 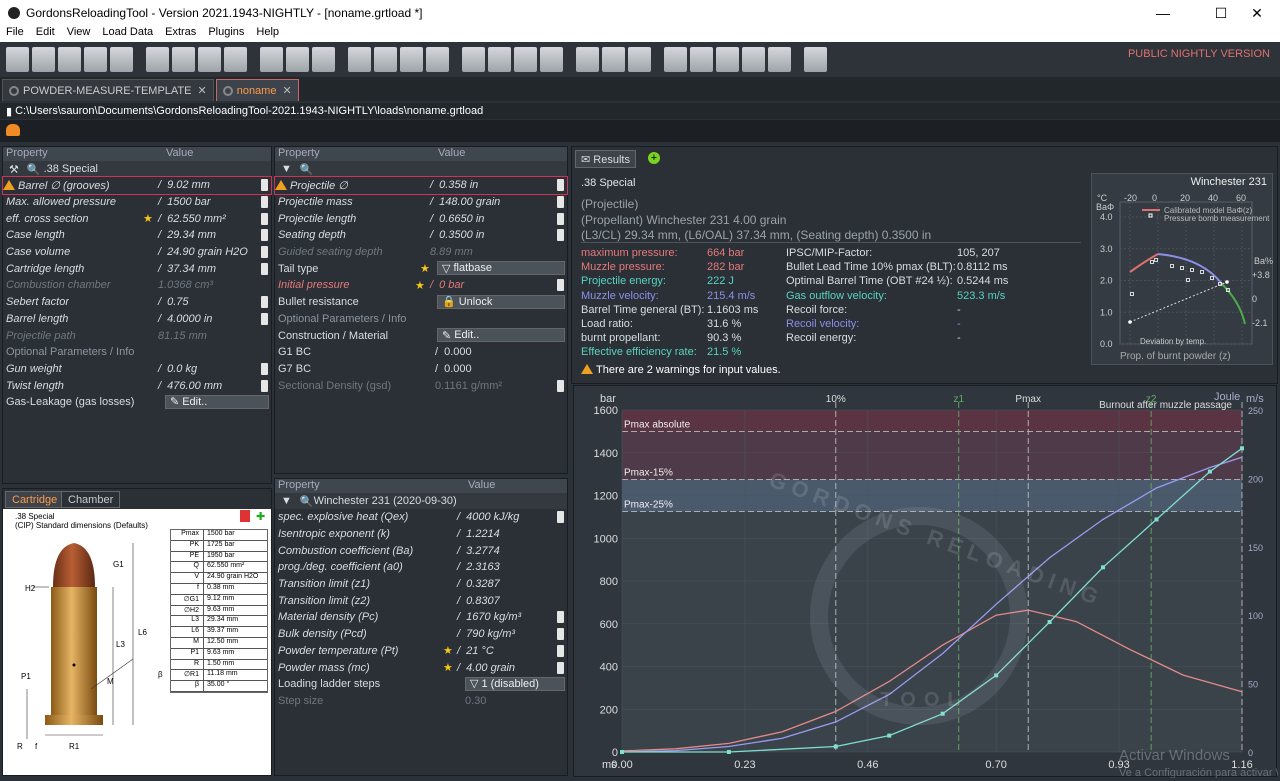 What do you see at coordinates (245, 516) in the screenshot?
I see `pdf-icon` at bounding box center [245, 516].